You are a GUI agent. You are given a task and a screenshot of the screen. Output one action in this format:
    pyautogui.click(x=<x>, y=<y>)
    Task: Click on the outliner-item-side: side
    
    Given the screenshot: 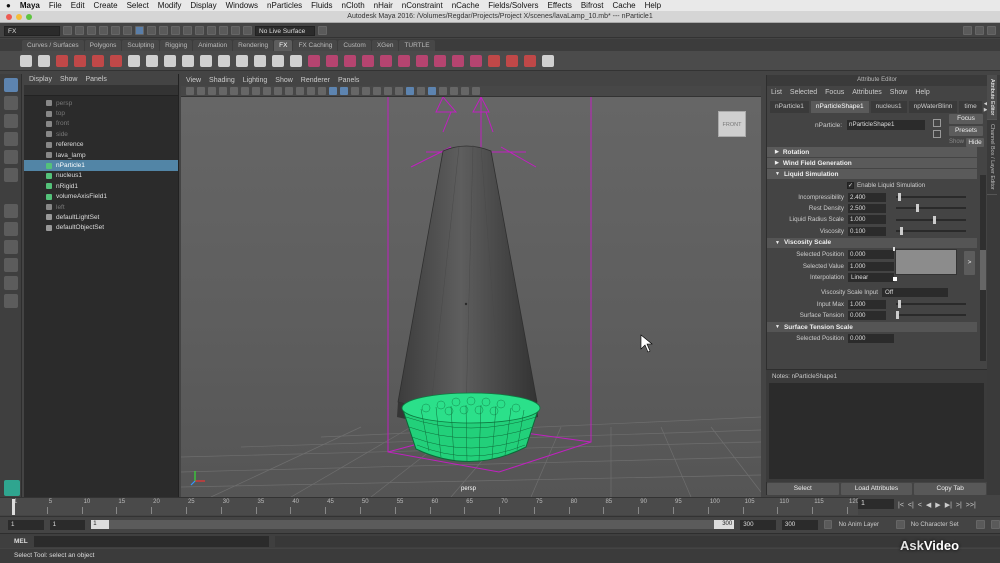 What is the action you would take?
    pyautogui.click(x=101, y=134)
    